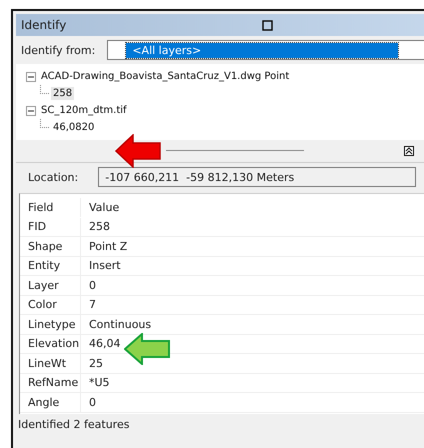 This screenshot has width=424, height=448. Describe the element at coordinates (53, 344) in the screenshot. I see `table-cell-text: Elevation` at that location.